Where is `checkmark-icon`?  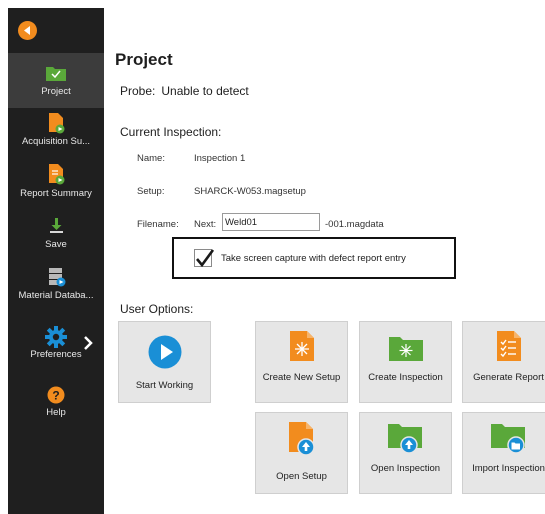 checkmark-icon is located at coordinates (205, 258).